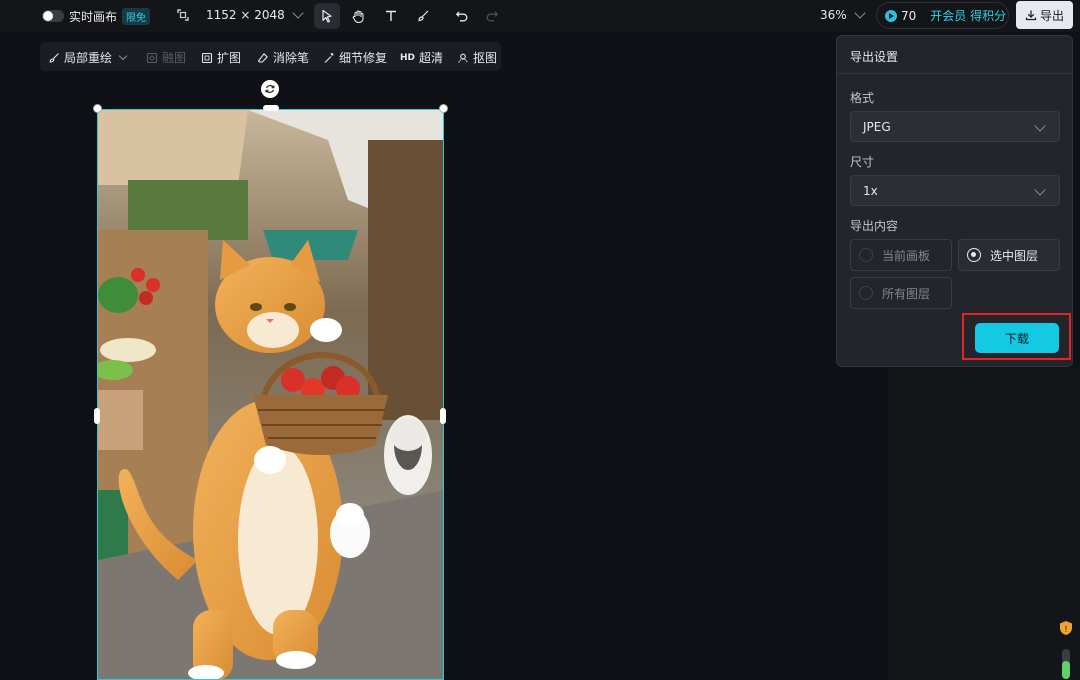  What do you see at coordinates (53, 16) in the screenshot?
I see `realtime-canvas-toggle` at bounding box center [53, 16].